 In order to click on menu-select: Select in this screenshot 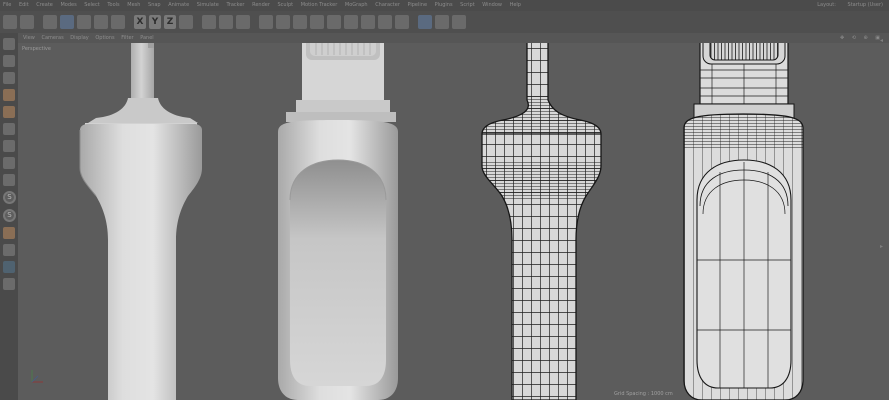, I will do `click(91, 5)`.